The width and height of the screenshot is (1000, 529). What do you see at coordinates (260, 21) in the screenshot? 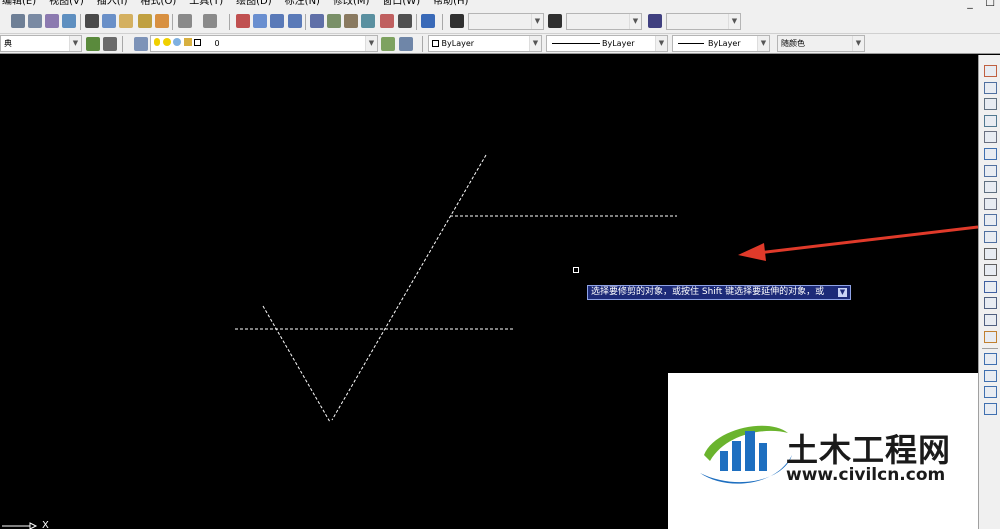
I see `zoom-realtime-icon` at bounding box center [260, 21].